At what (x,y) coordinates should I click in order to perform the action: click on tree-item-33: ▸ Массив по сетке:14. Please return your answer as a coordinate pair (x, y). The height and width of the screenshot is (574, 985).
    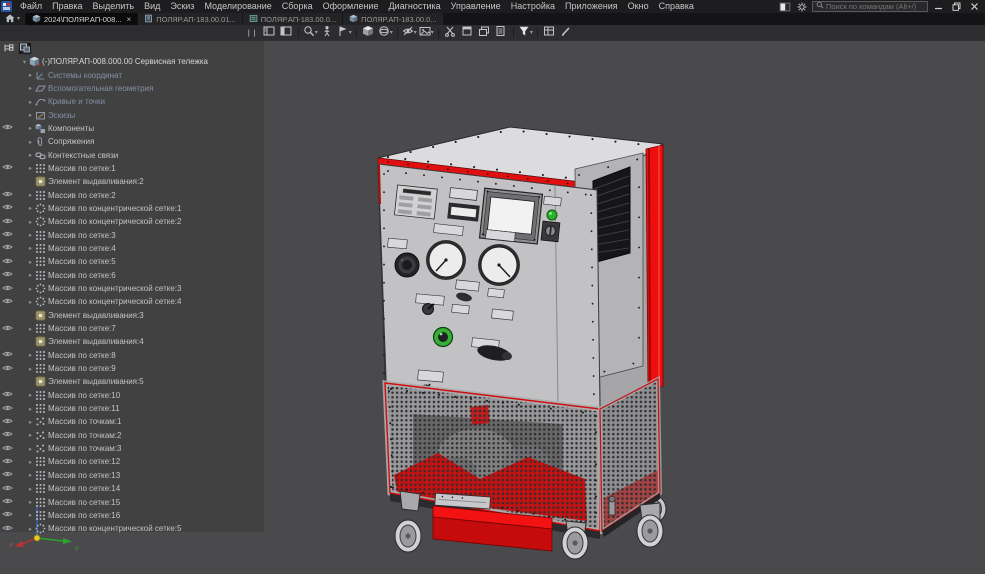
    Looking at the image, I should click on (132, 488).